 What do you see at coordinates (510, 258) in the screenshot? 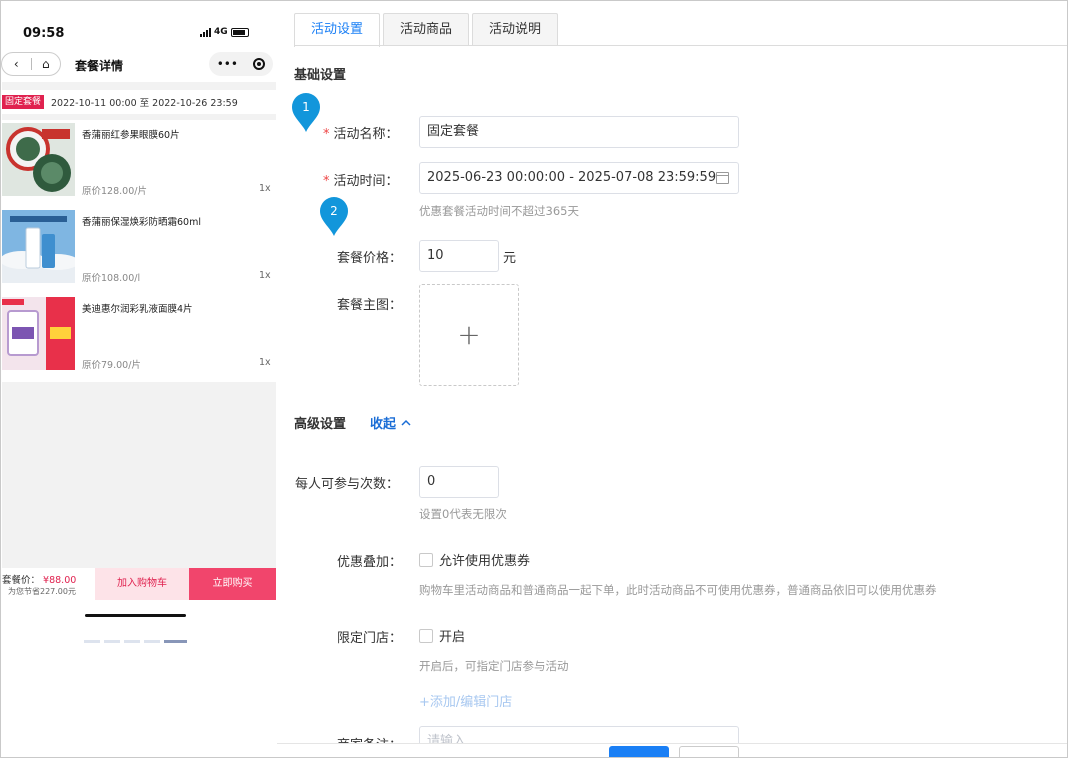
I see `price-unit: 元` at bounding box center [510, 258].